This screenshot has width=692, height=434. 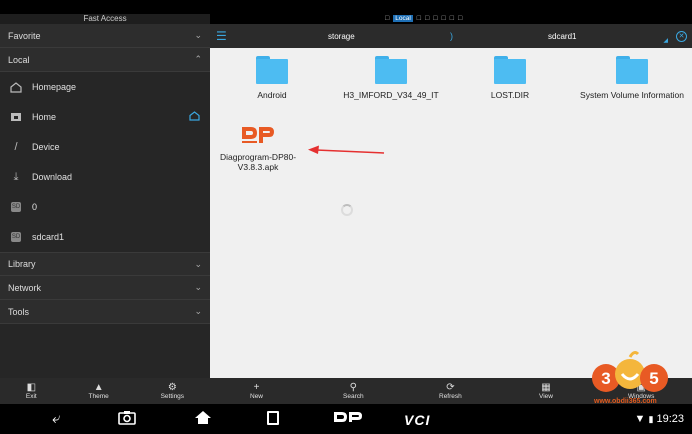 What do you see at coordinates (105, 36) in the screenshot?
I see `section-favorite: Favorite ⌄` at bounding box center [105, 36].